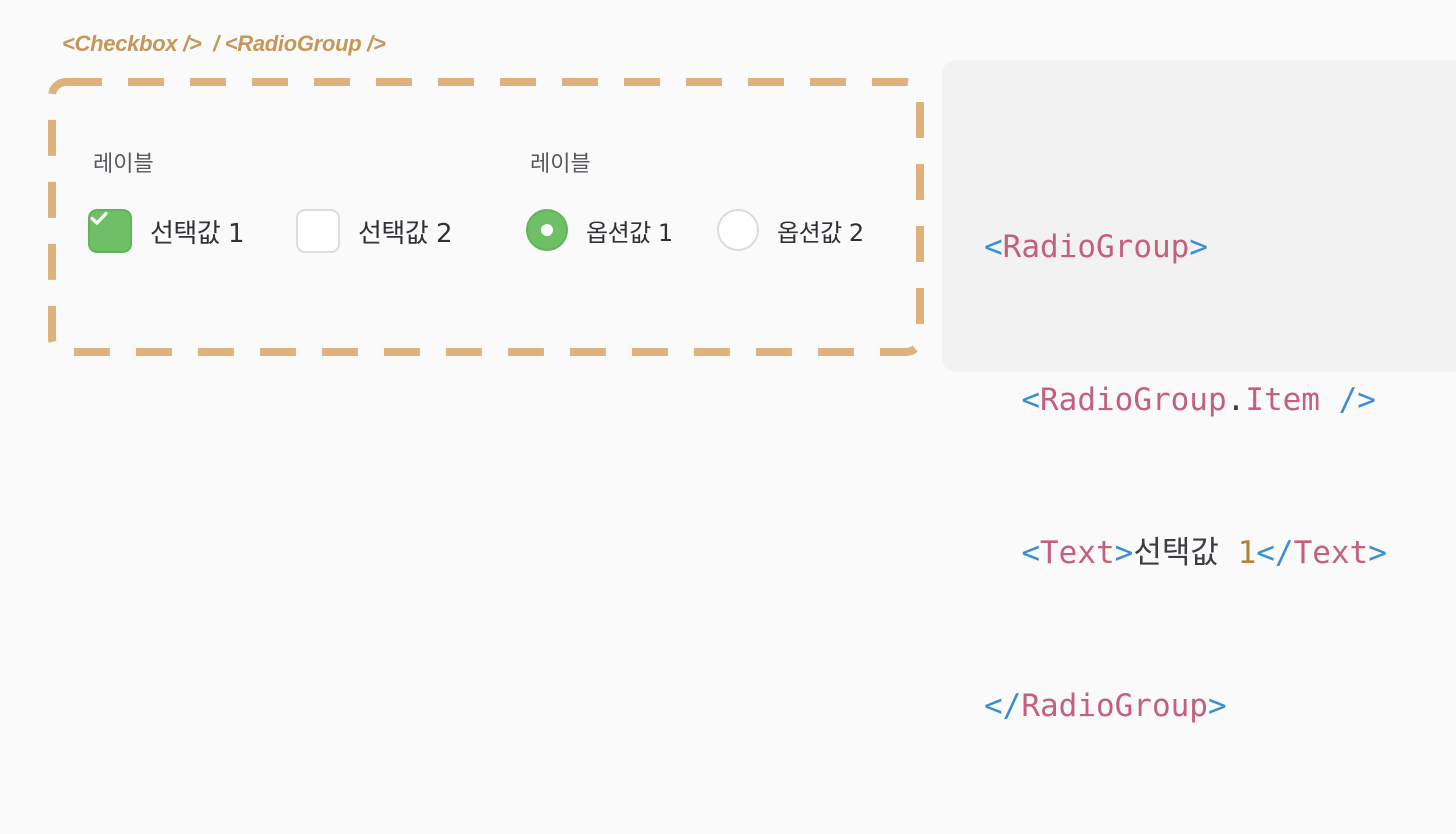 The height and width of the screenshot is (834, 1456). What do you see at coordinates (197, 233) in the screenshot?
I see `checkbox-option-1-label: 선택값 1` at bounding box center [197, 233].